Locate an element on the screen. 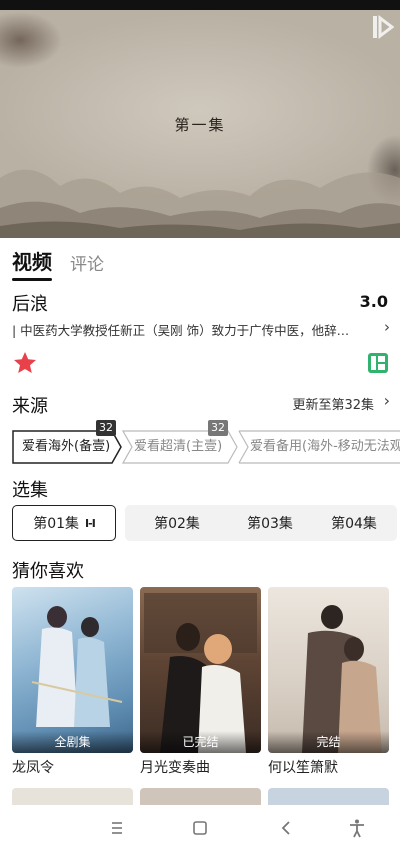  episode-button-1: 第01集 I-I is located at coordinates (64, 523).